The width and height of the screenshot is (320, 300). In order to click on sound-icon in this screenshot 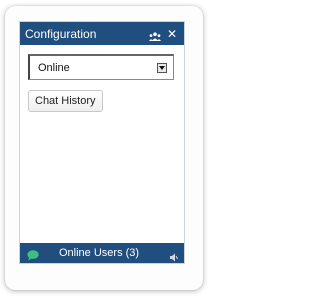, I will do `click(173, 255)`.